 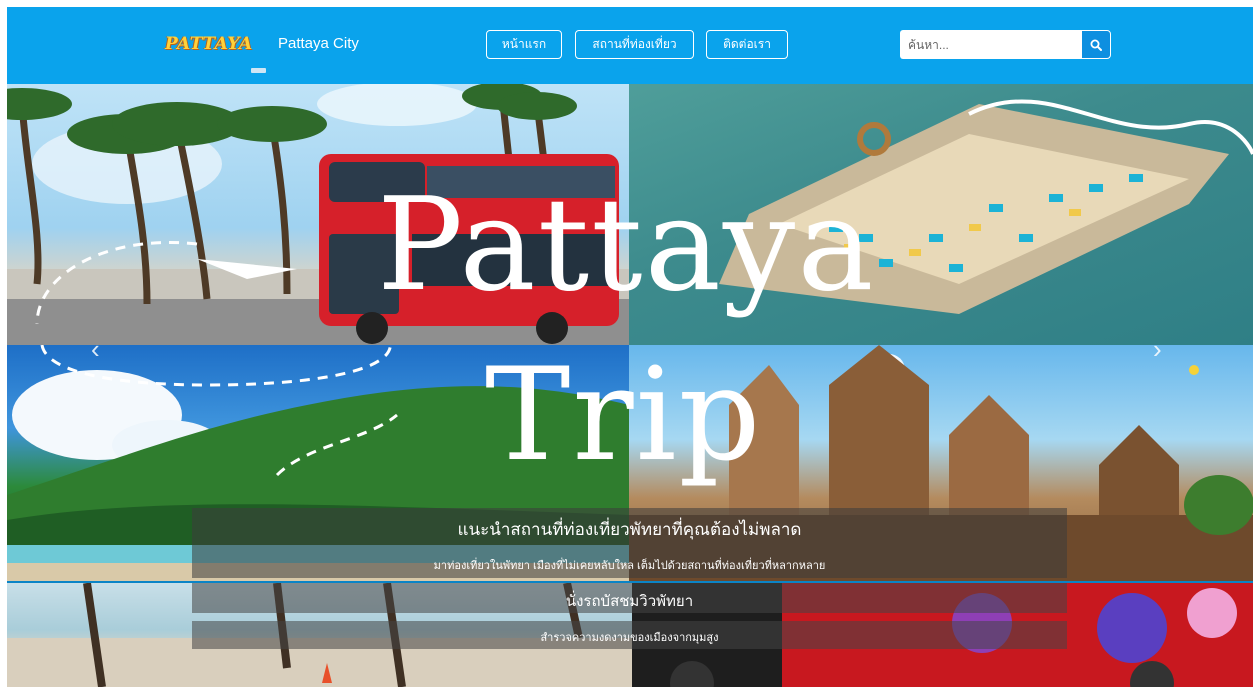 I want to click on nav-attractions-button: สถานที่ท่องเที่ยว, so click(x=634, y=44).